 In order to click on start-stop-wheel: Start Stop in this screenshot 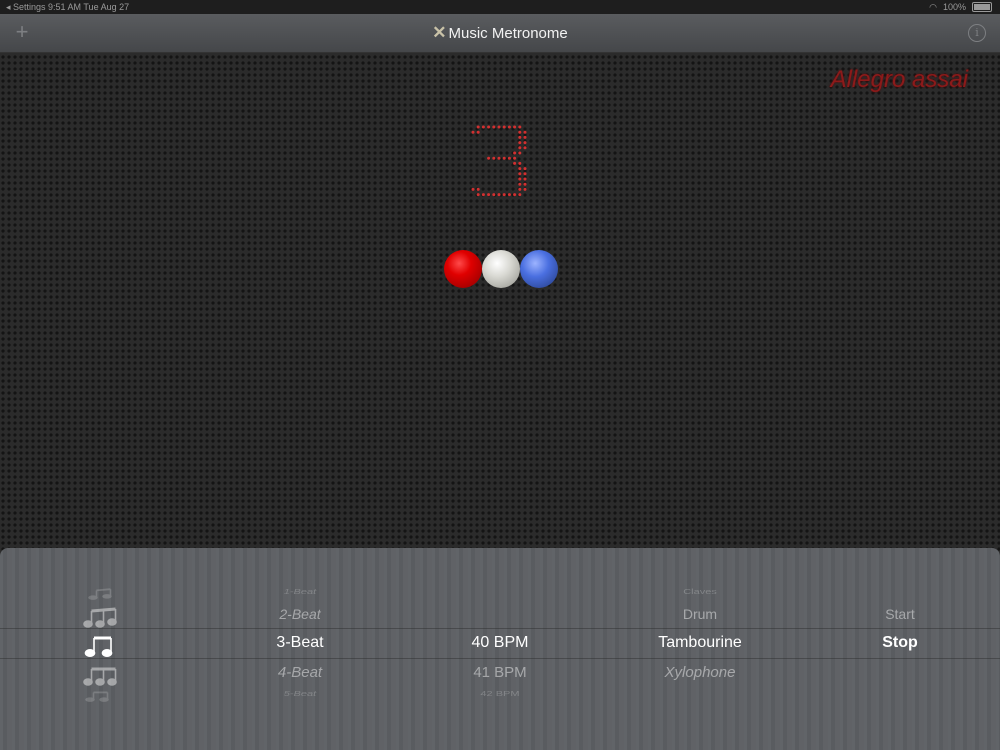, I will do `click(900, 649)`.